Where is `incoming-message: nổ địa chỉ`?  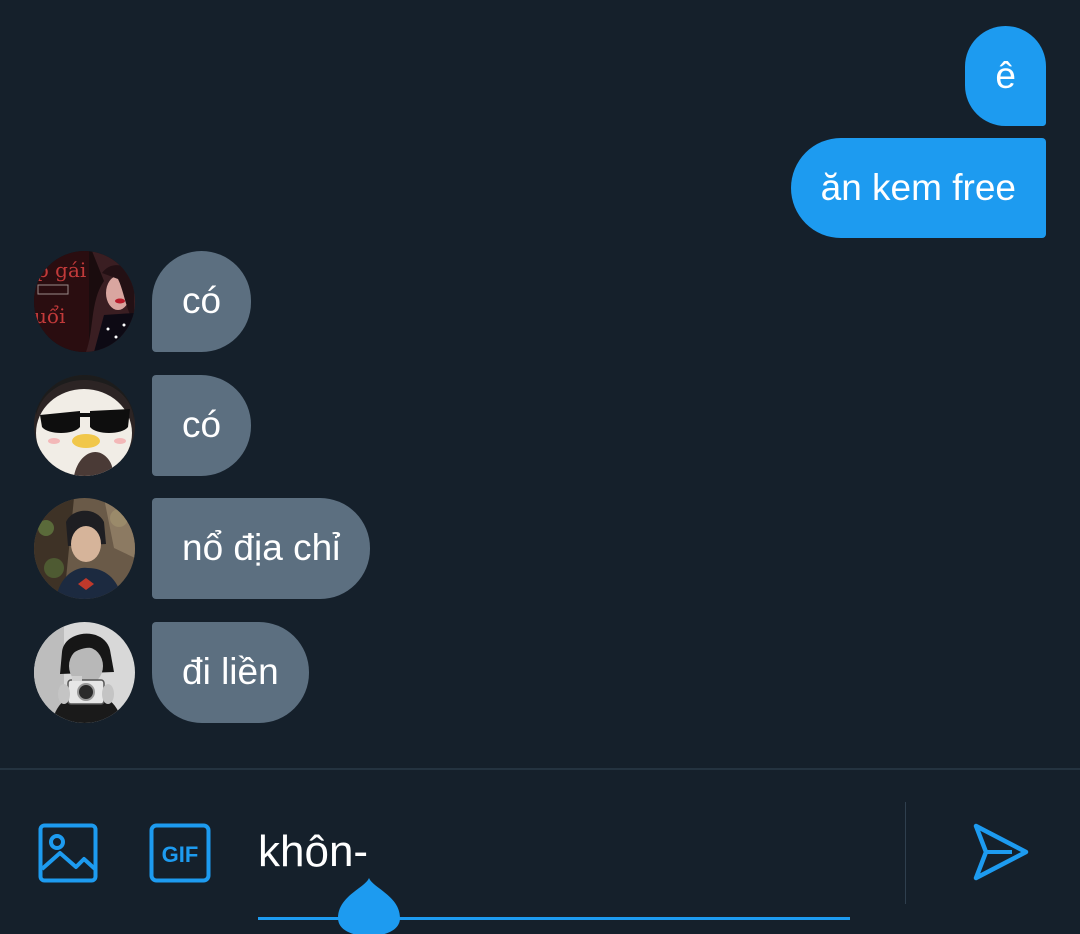
incoming-message: nổ địa chỉ is located at coordinates (261, 548).